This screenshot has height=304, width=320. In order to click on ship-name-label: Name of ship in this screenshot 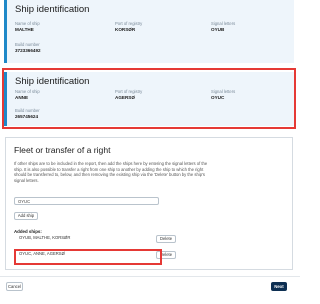, I will do `click(27, 23)`.